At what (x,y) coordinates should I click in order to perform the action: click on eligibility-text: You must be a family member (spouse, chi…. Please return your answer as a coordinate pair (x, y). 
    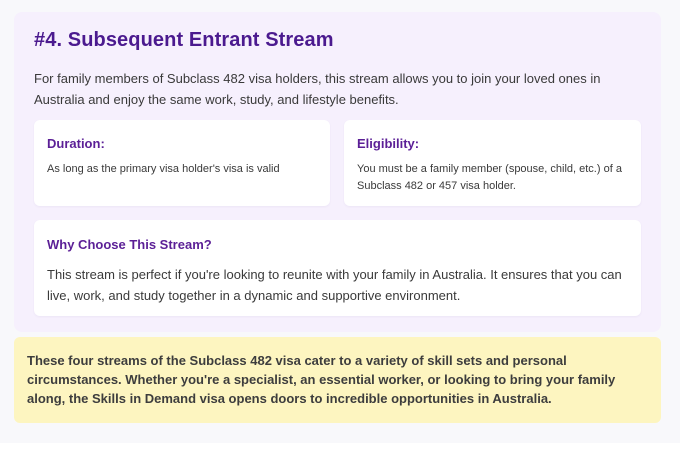
    Looking at the image, I should click on (489, 177).